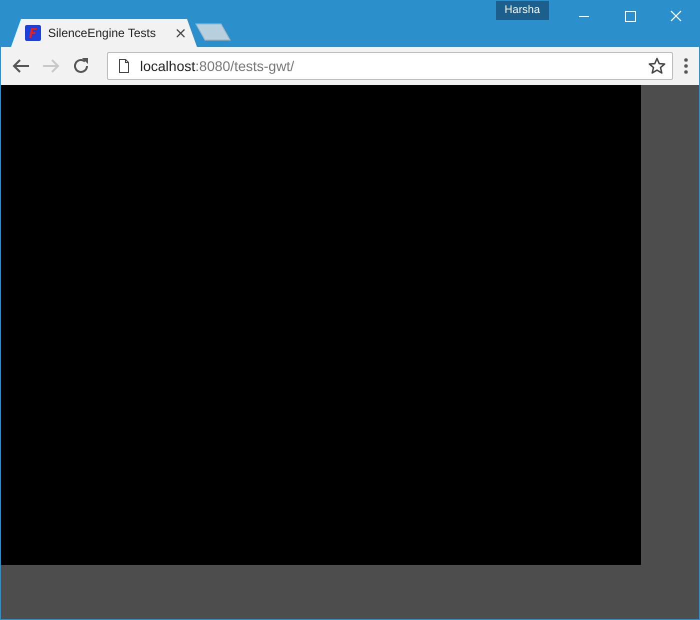 Image resolution: width=700 pixels, height=620 pixels. I want to click on menu-icon, so click(686, 66).